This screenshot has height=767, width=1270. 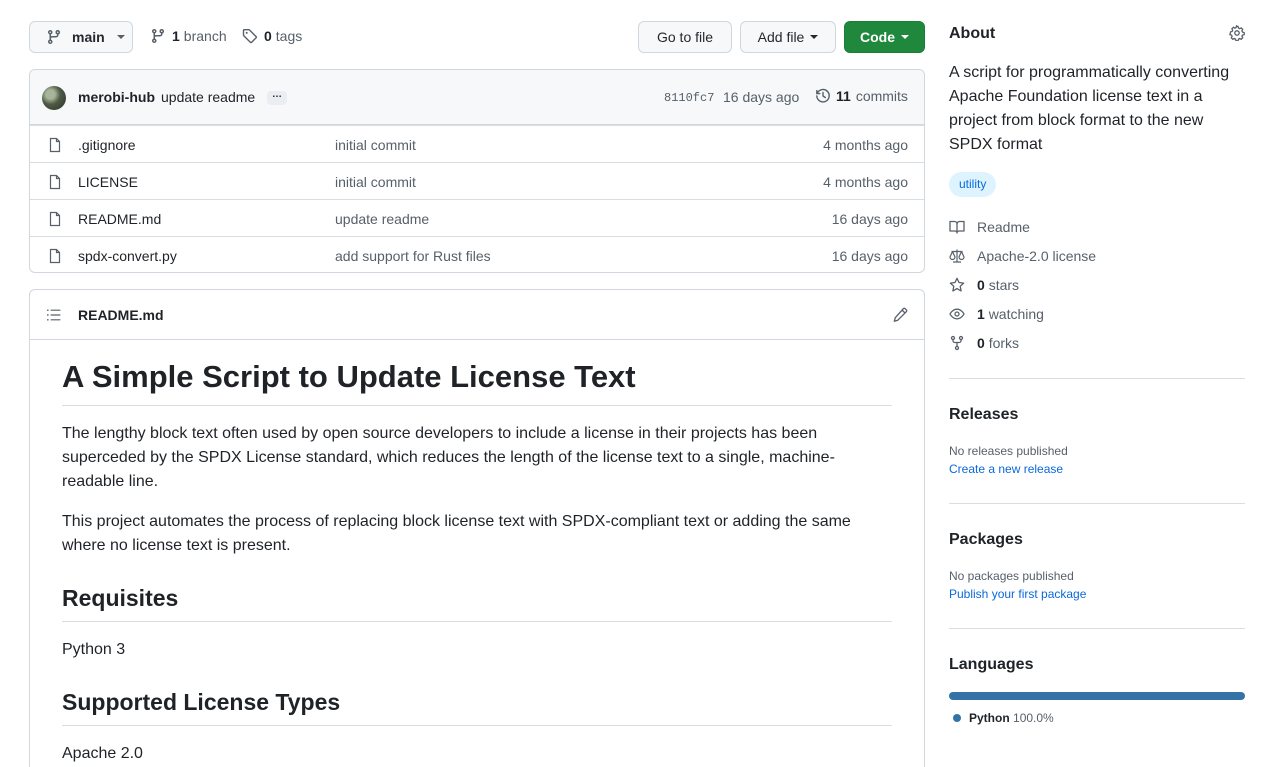 I want to click on forks-label: forks, so click(x=1004, y=343).